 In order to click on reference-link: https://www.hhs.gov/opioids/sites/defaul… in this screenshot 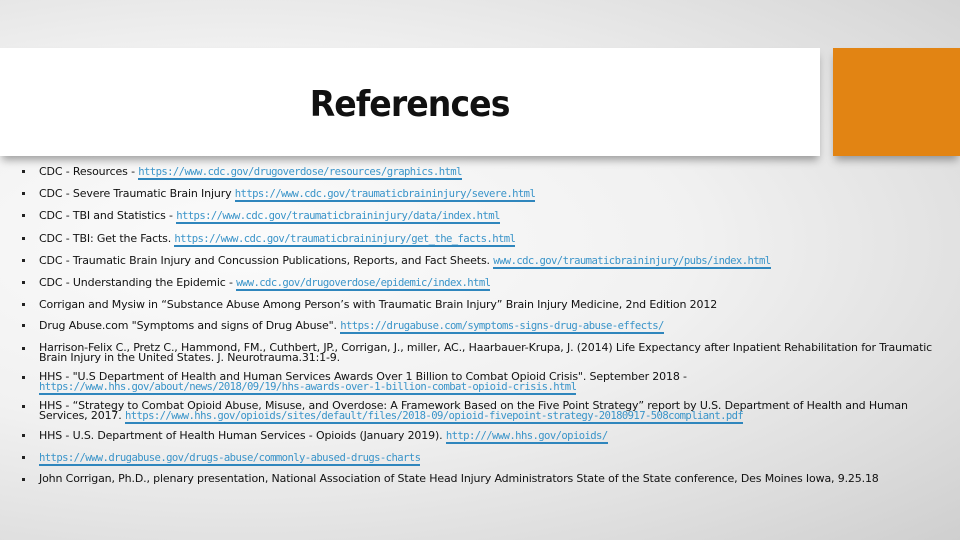, I will do `click(434, 416)`.